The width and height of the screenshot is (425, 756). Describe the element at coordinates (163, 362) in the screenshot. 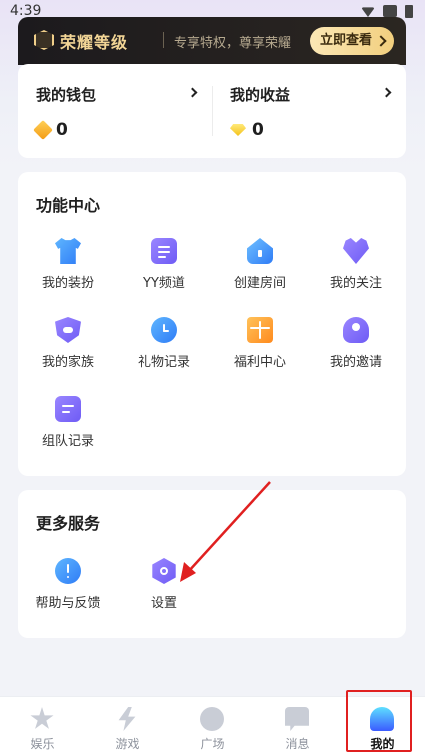

I see `grid-item-label: 礼物记录` at that location.